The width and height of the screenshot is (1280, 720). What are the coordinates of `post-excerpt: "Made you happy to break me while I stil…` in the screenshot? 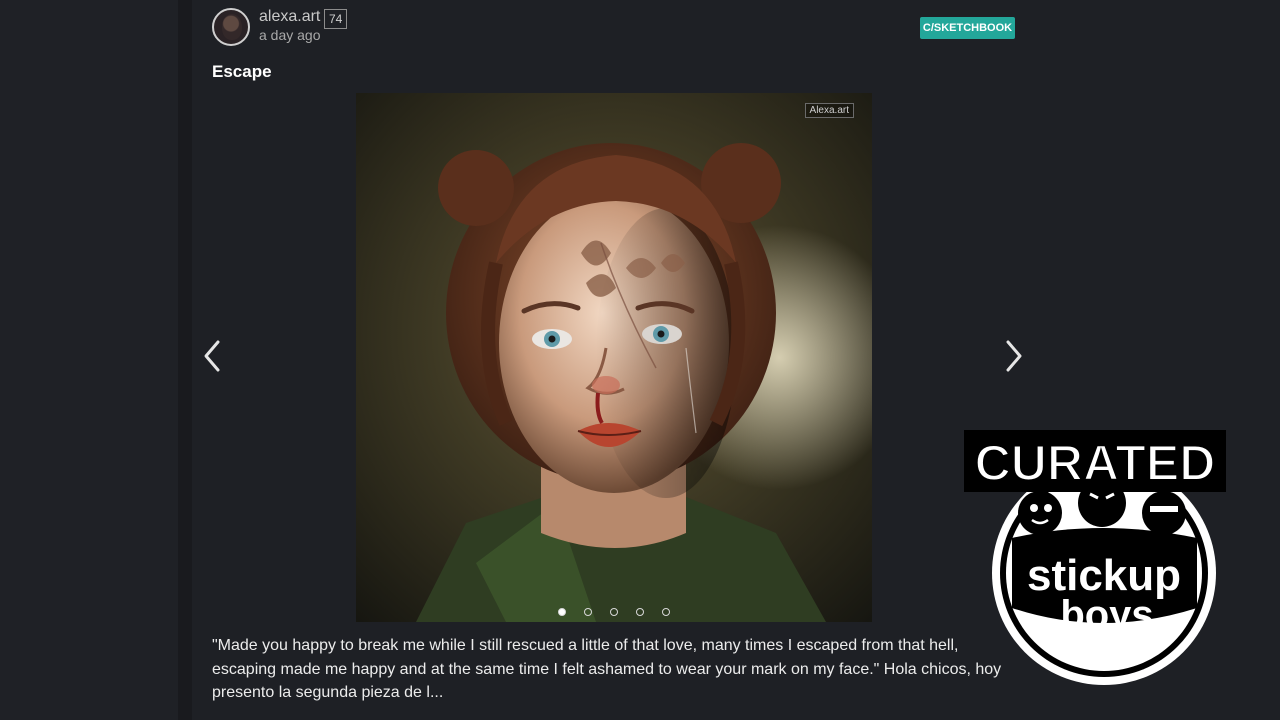 It's located at (617, 669).